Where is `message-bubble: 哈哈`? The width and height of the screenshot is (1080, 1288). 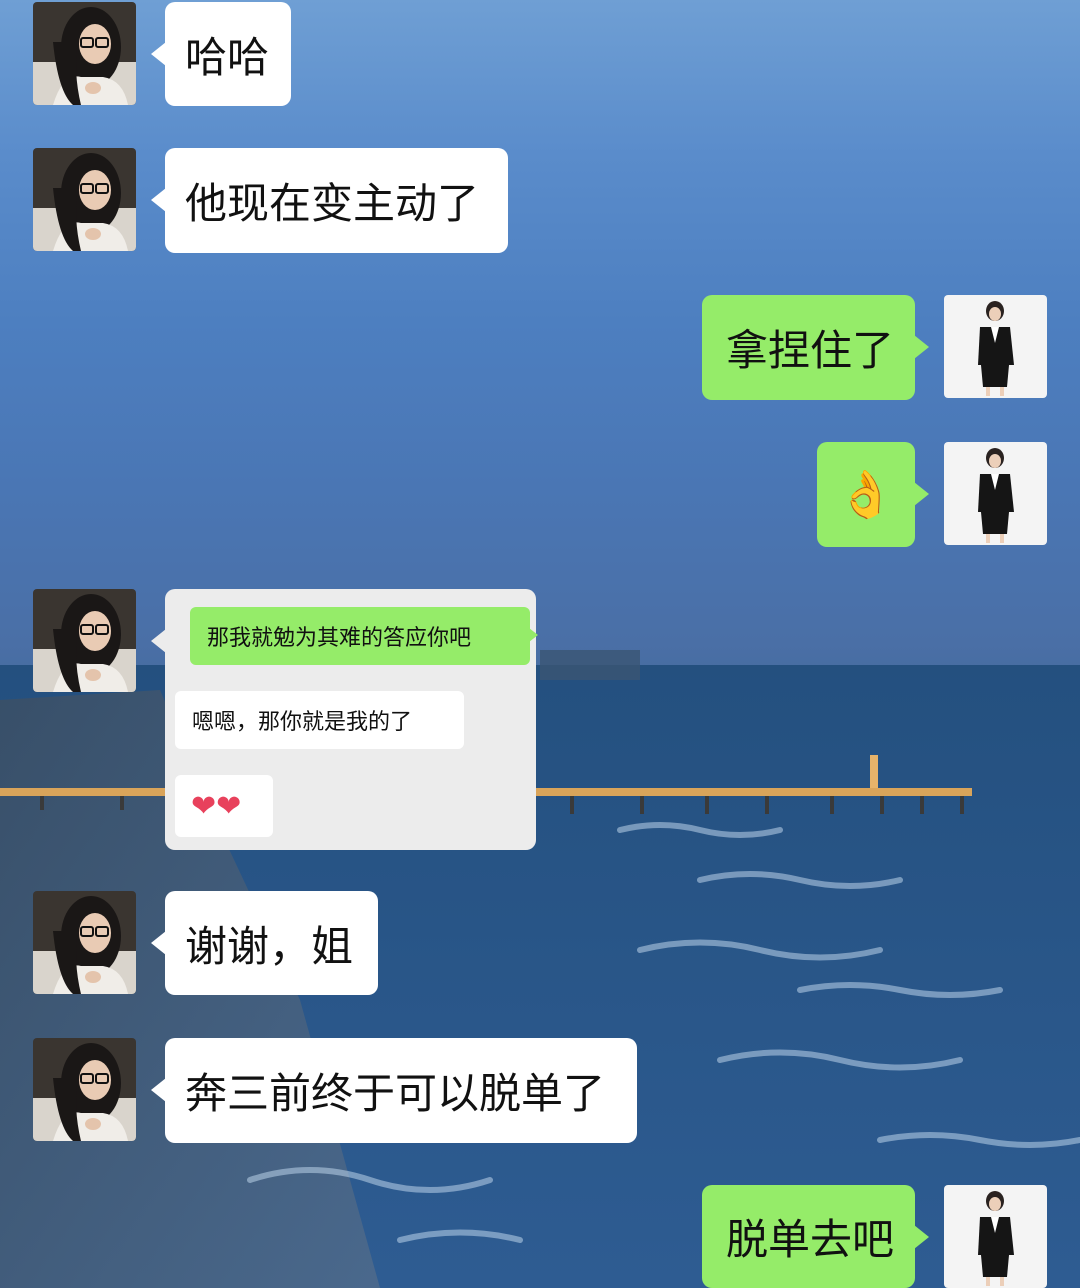
message-bubble: 哈哈 is located at coordinates (221, 54).